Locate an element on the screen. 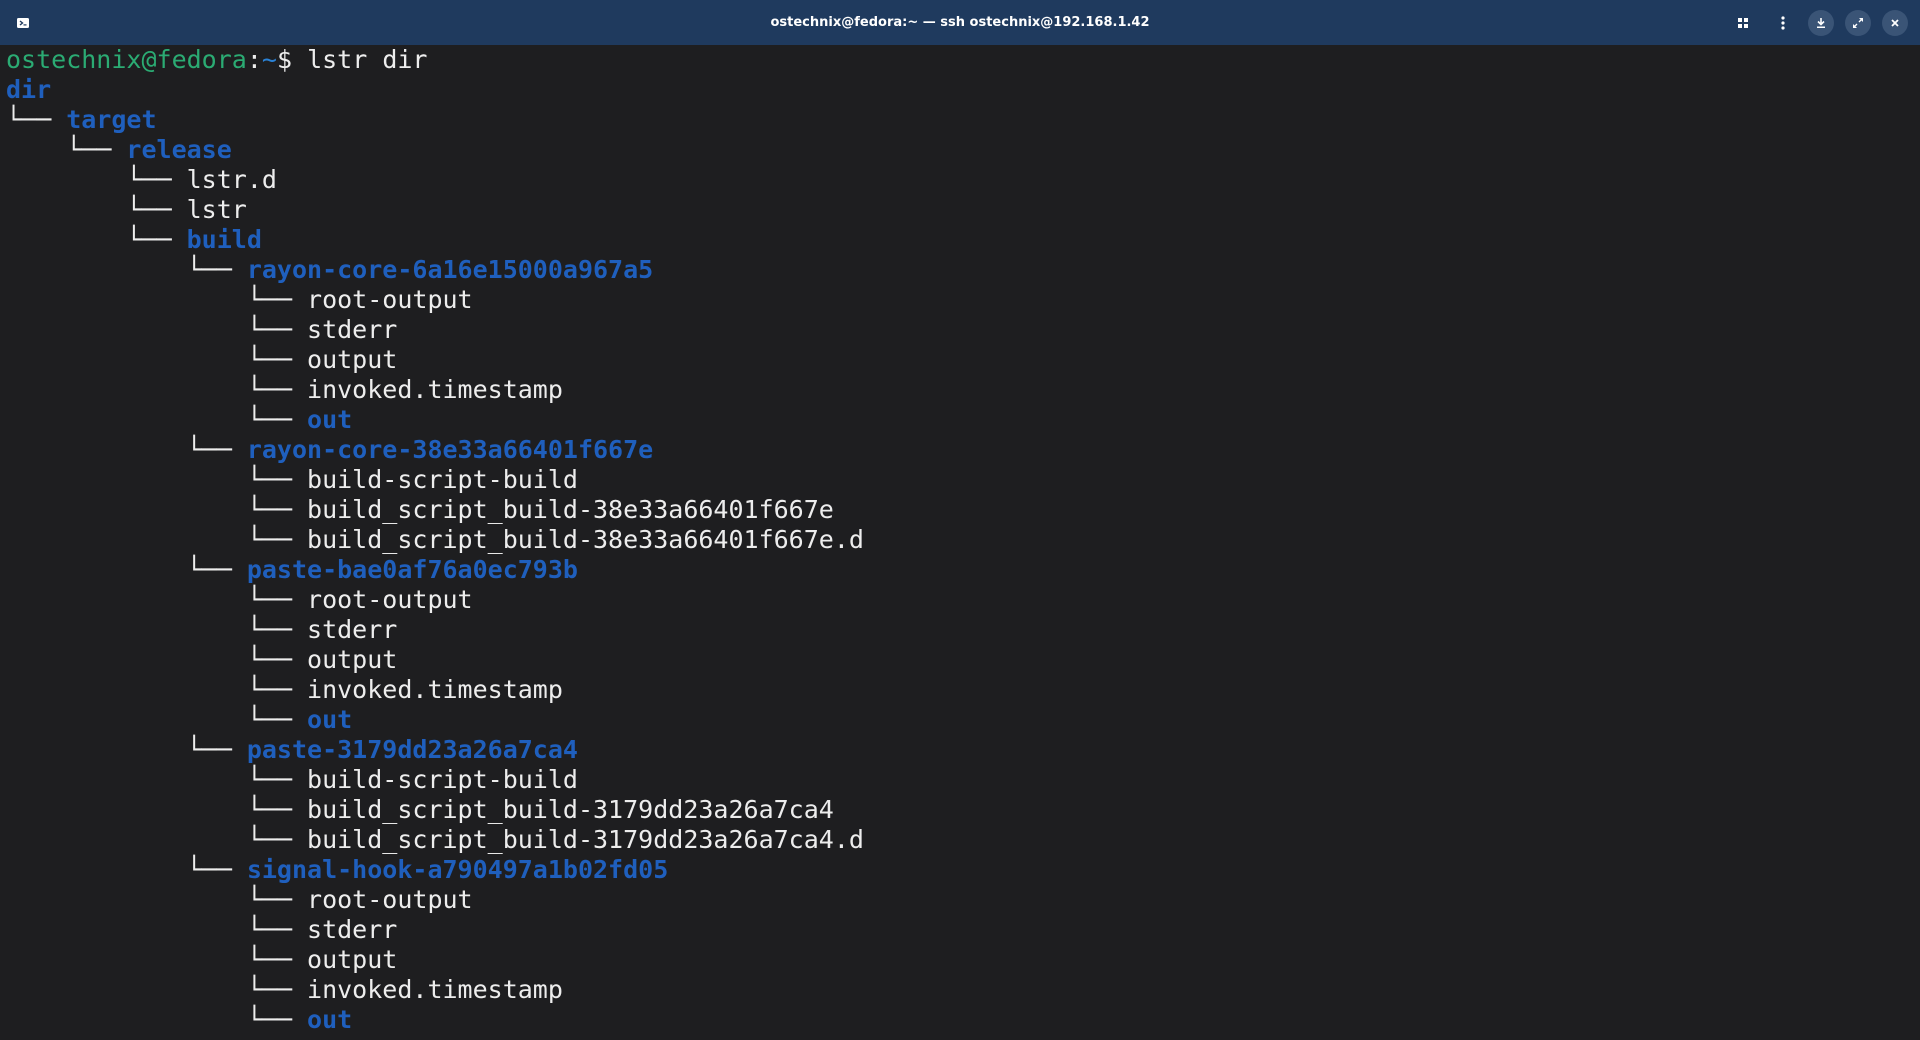 This screenshot has width=1920, height=1040. directory-name: rayon-core-6a16e15000a967a5 is located at coordinates (450, 269).